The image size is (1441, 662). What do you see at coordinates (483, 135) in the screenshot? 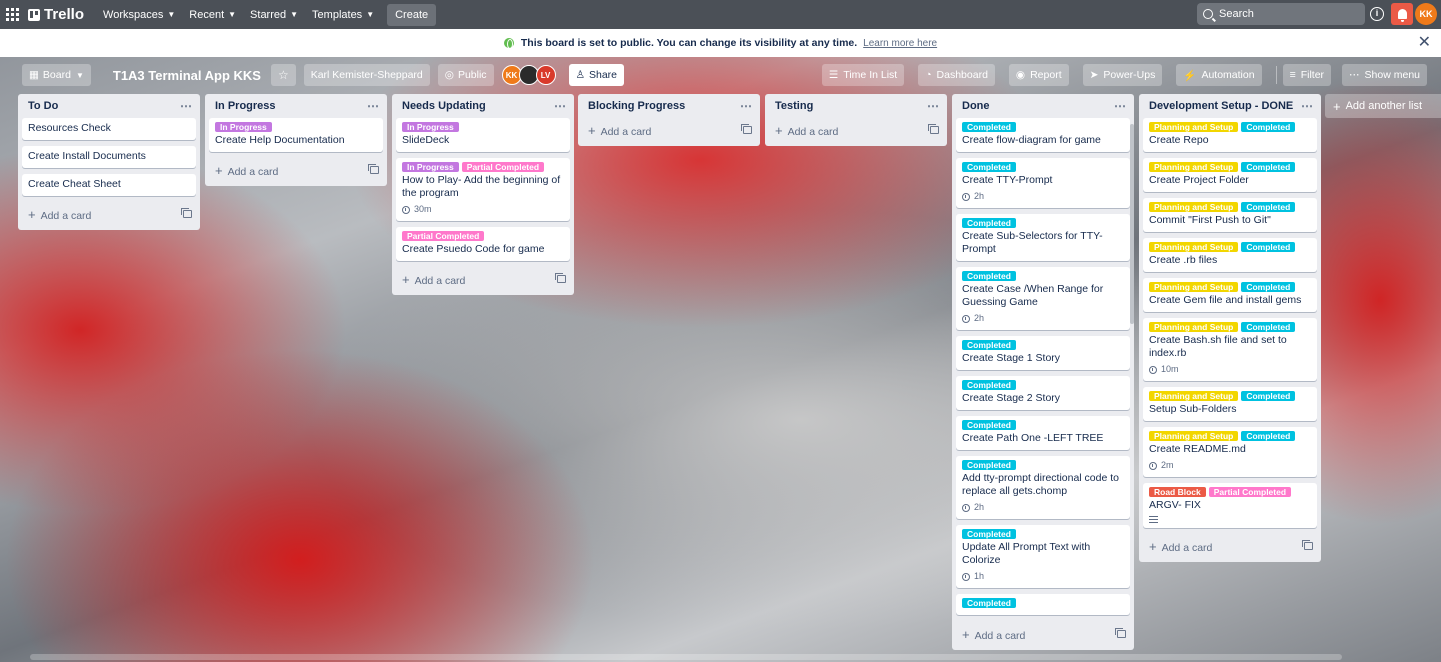
I see `card: In Progress SlideDeck` at bounding box center [483, 135].